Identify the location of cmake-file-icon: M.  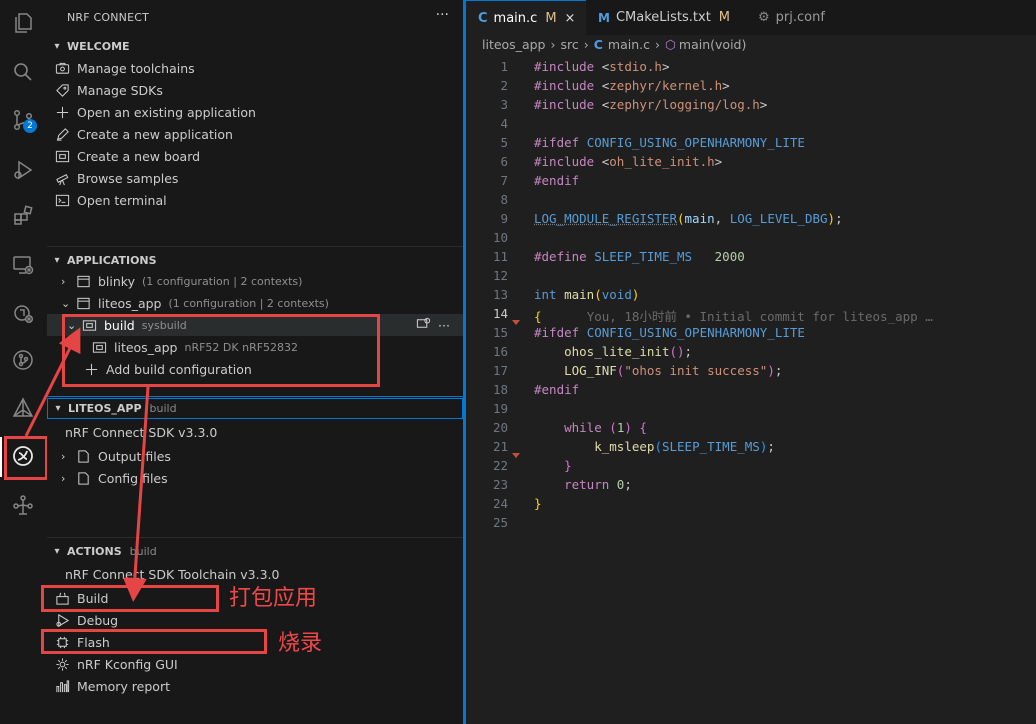
(604, 17).